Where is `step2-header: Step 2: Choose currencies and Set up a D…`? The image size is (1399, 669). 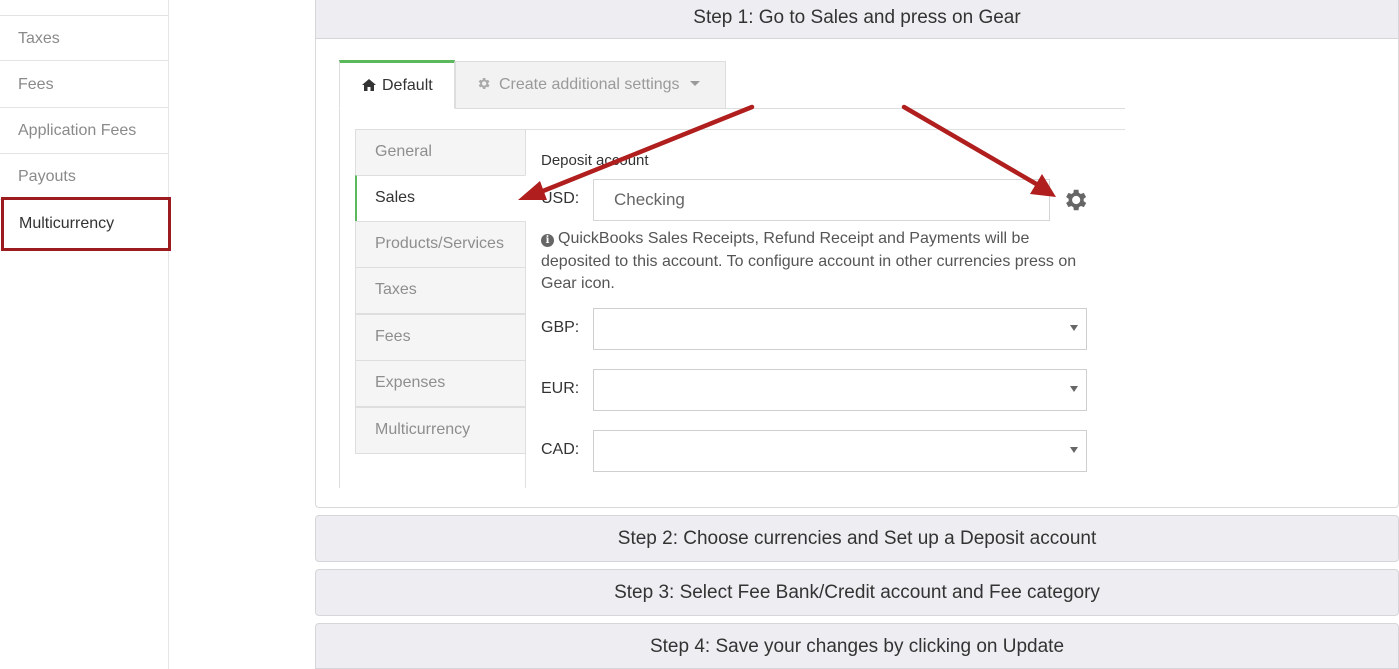 step2-header: Step 2: Choose currencies and Set up a D… is located at coordinates (857, 538).